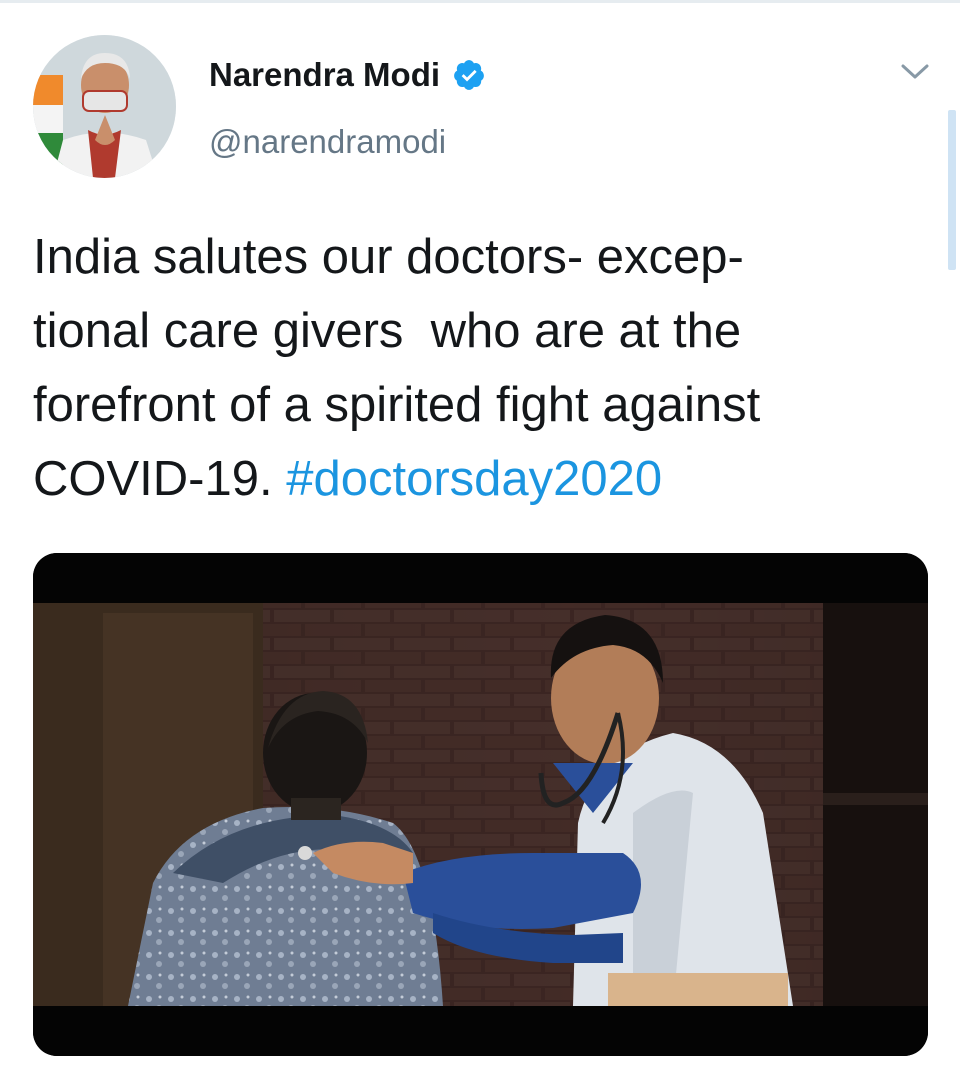 This screenshot has height=1077, width=960. I want to click on profile-photo-icon, so click(104, 106).